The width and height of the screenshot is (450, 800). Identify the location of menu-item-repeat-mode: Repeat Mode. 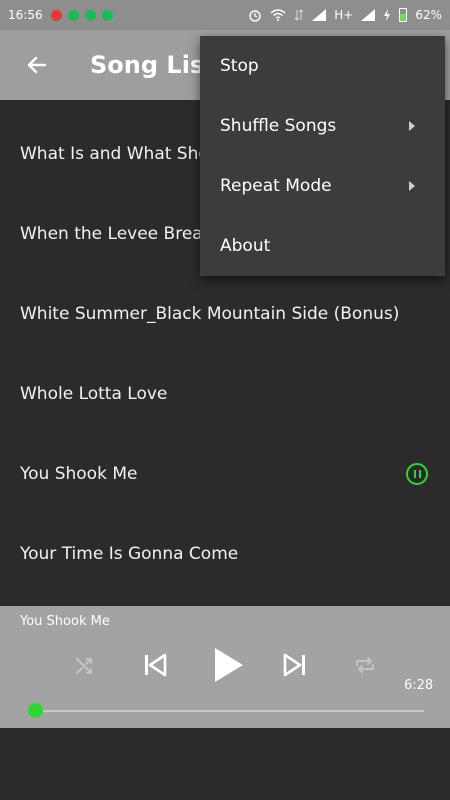
(322, 186).